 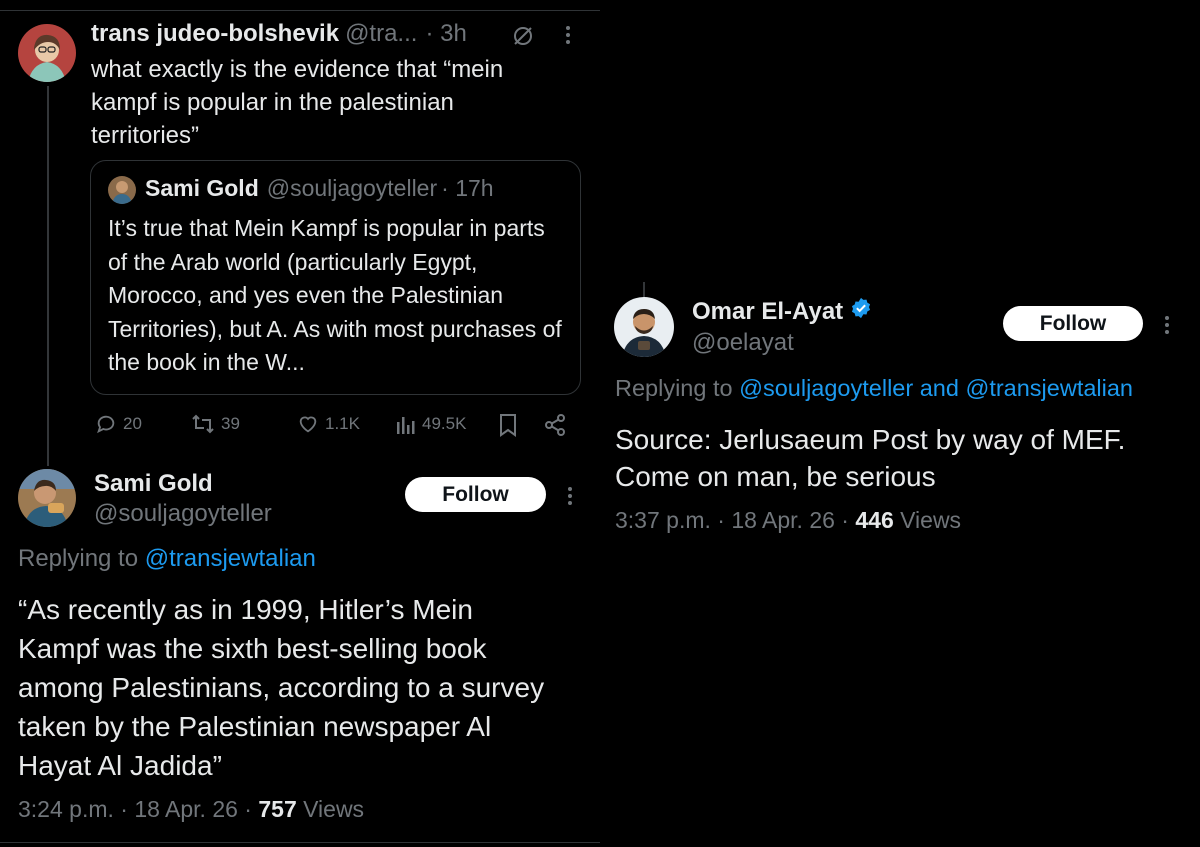 What do you see at coordinates (215, 34) in the screenshot?
I see `tweet1-display-name: trans judeo-bolshevik` at bounding box center [215, 34].